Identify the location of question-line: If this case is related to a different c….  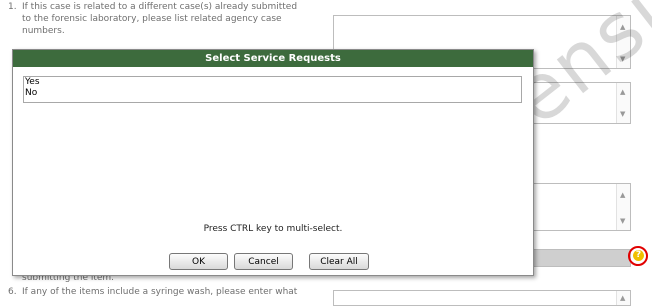
(160, 7).